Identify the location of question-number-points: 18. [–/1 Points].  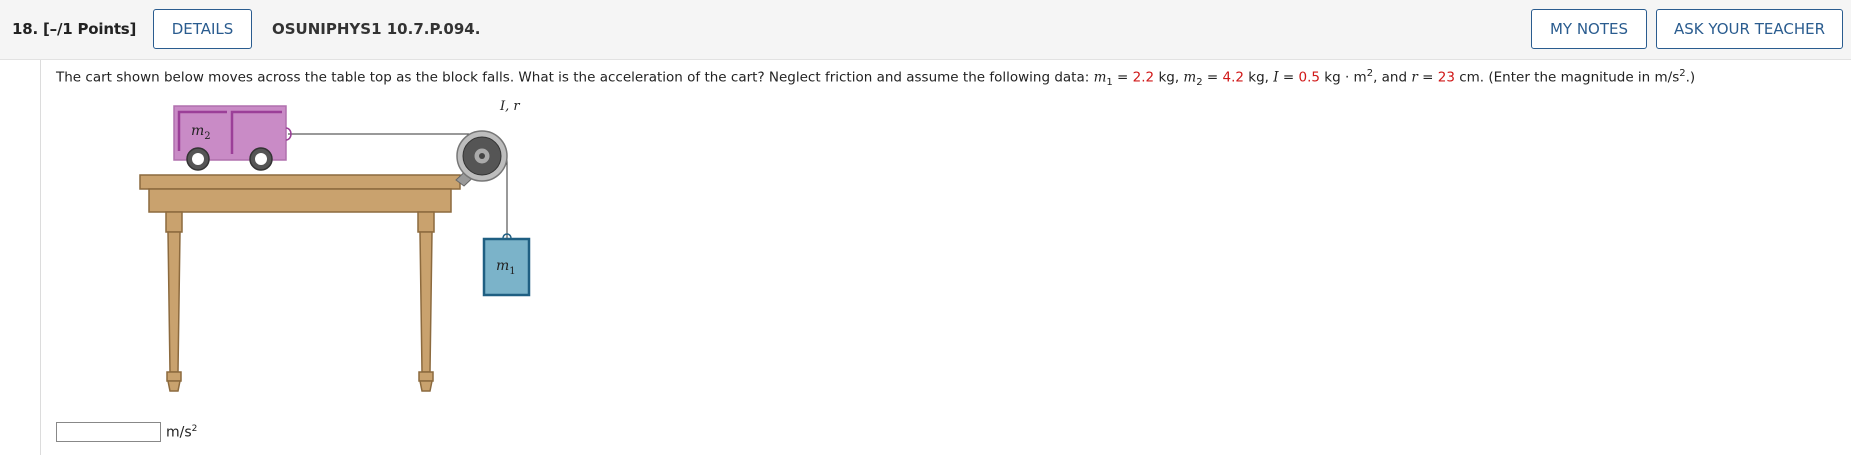
(74, 29).